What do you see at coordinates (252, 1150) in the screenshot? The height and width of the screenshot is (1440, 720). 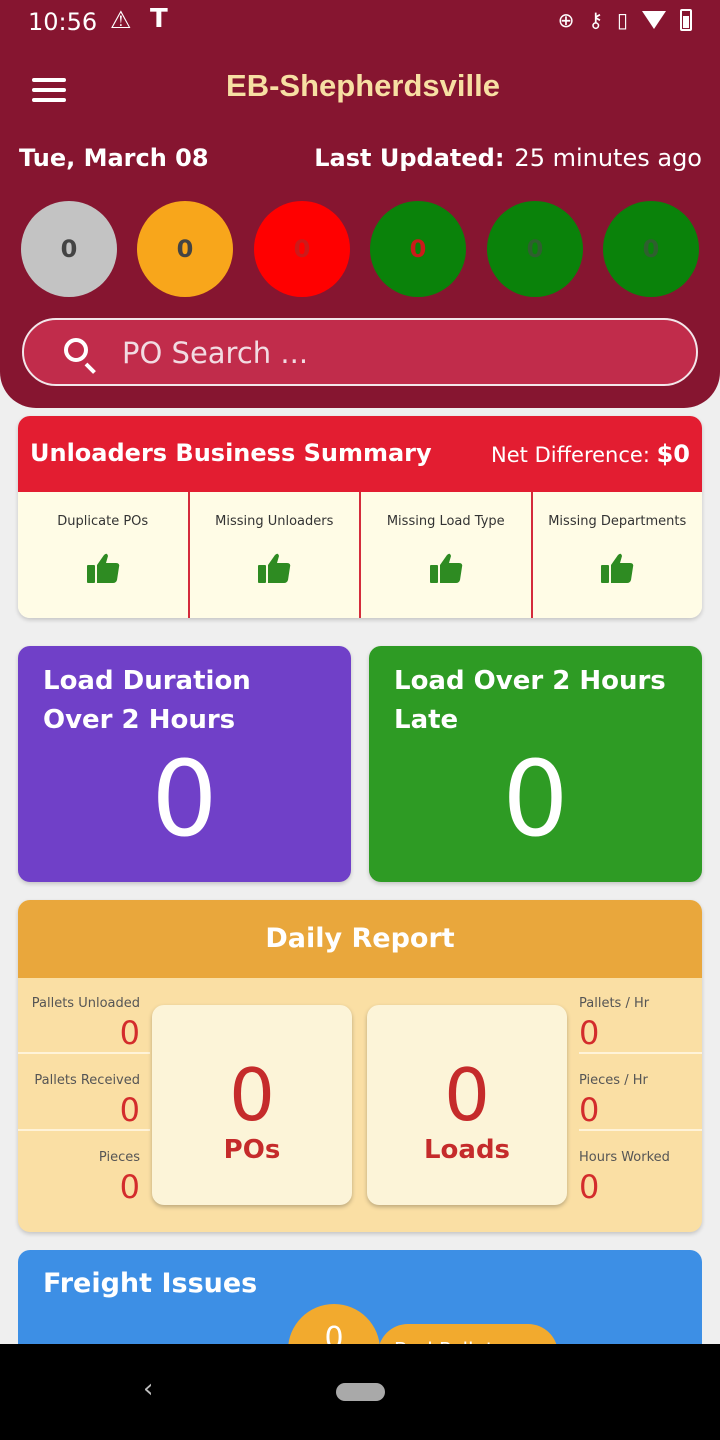 I see `pos-label: POs` at bounding box center [252, 1150].